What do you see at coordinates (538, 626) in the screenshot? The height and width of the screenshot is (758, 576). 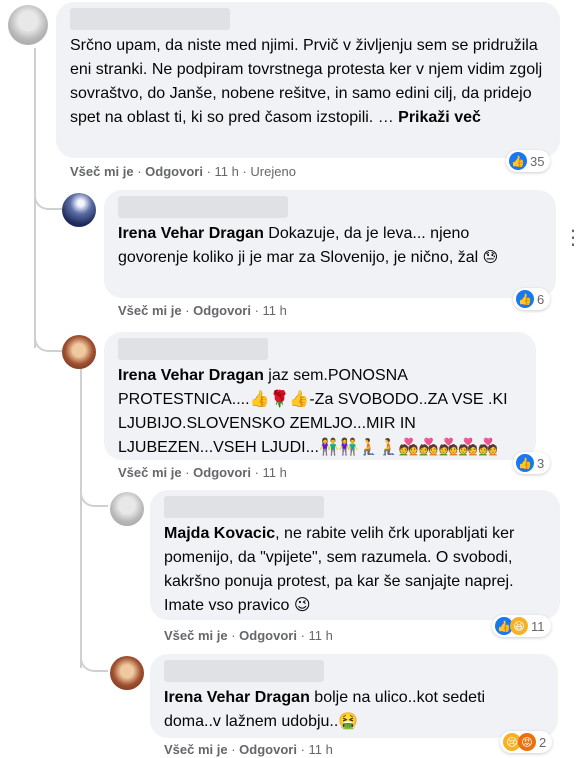 I see `reaction-count: 11` at bounding box center [538, 626].